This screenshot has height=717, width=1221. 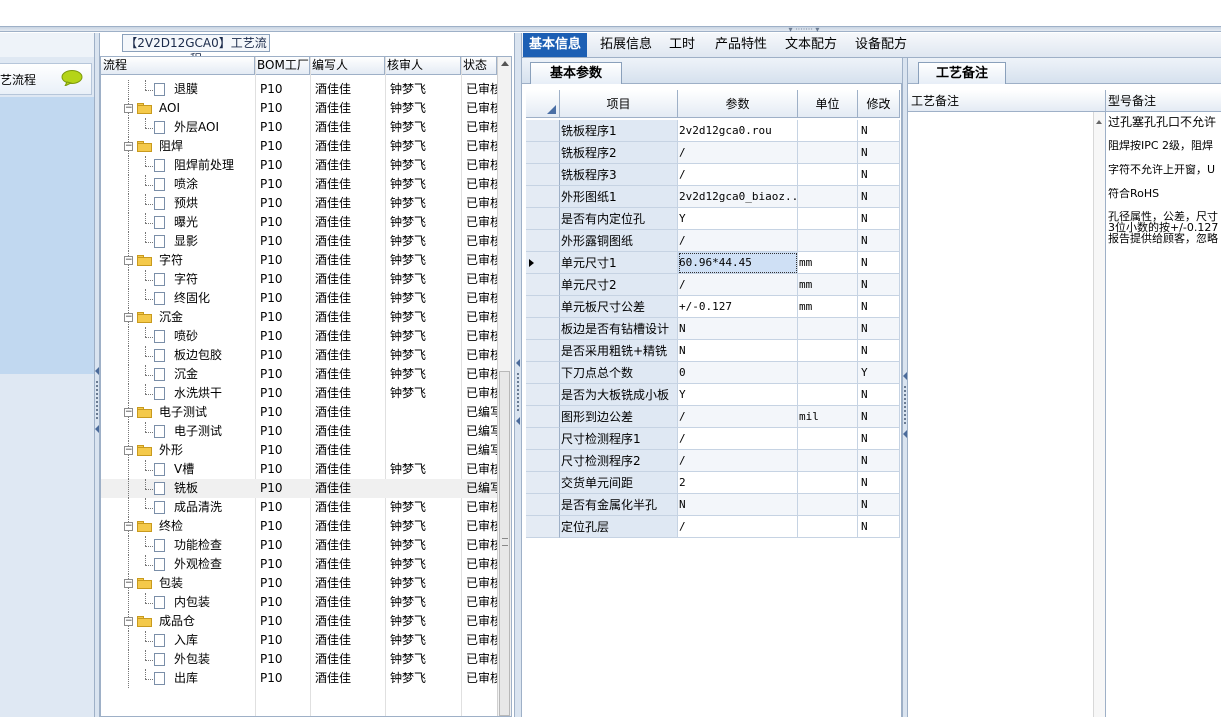 I want to click on tree-row: 外观检查 P10 酒佳佳 钟梦飞 已审核, so click(x=300, y=564).